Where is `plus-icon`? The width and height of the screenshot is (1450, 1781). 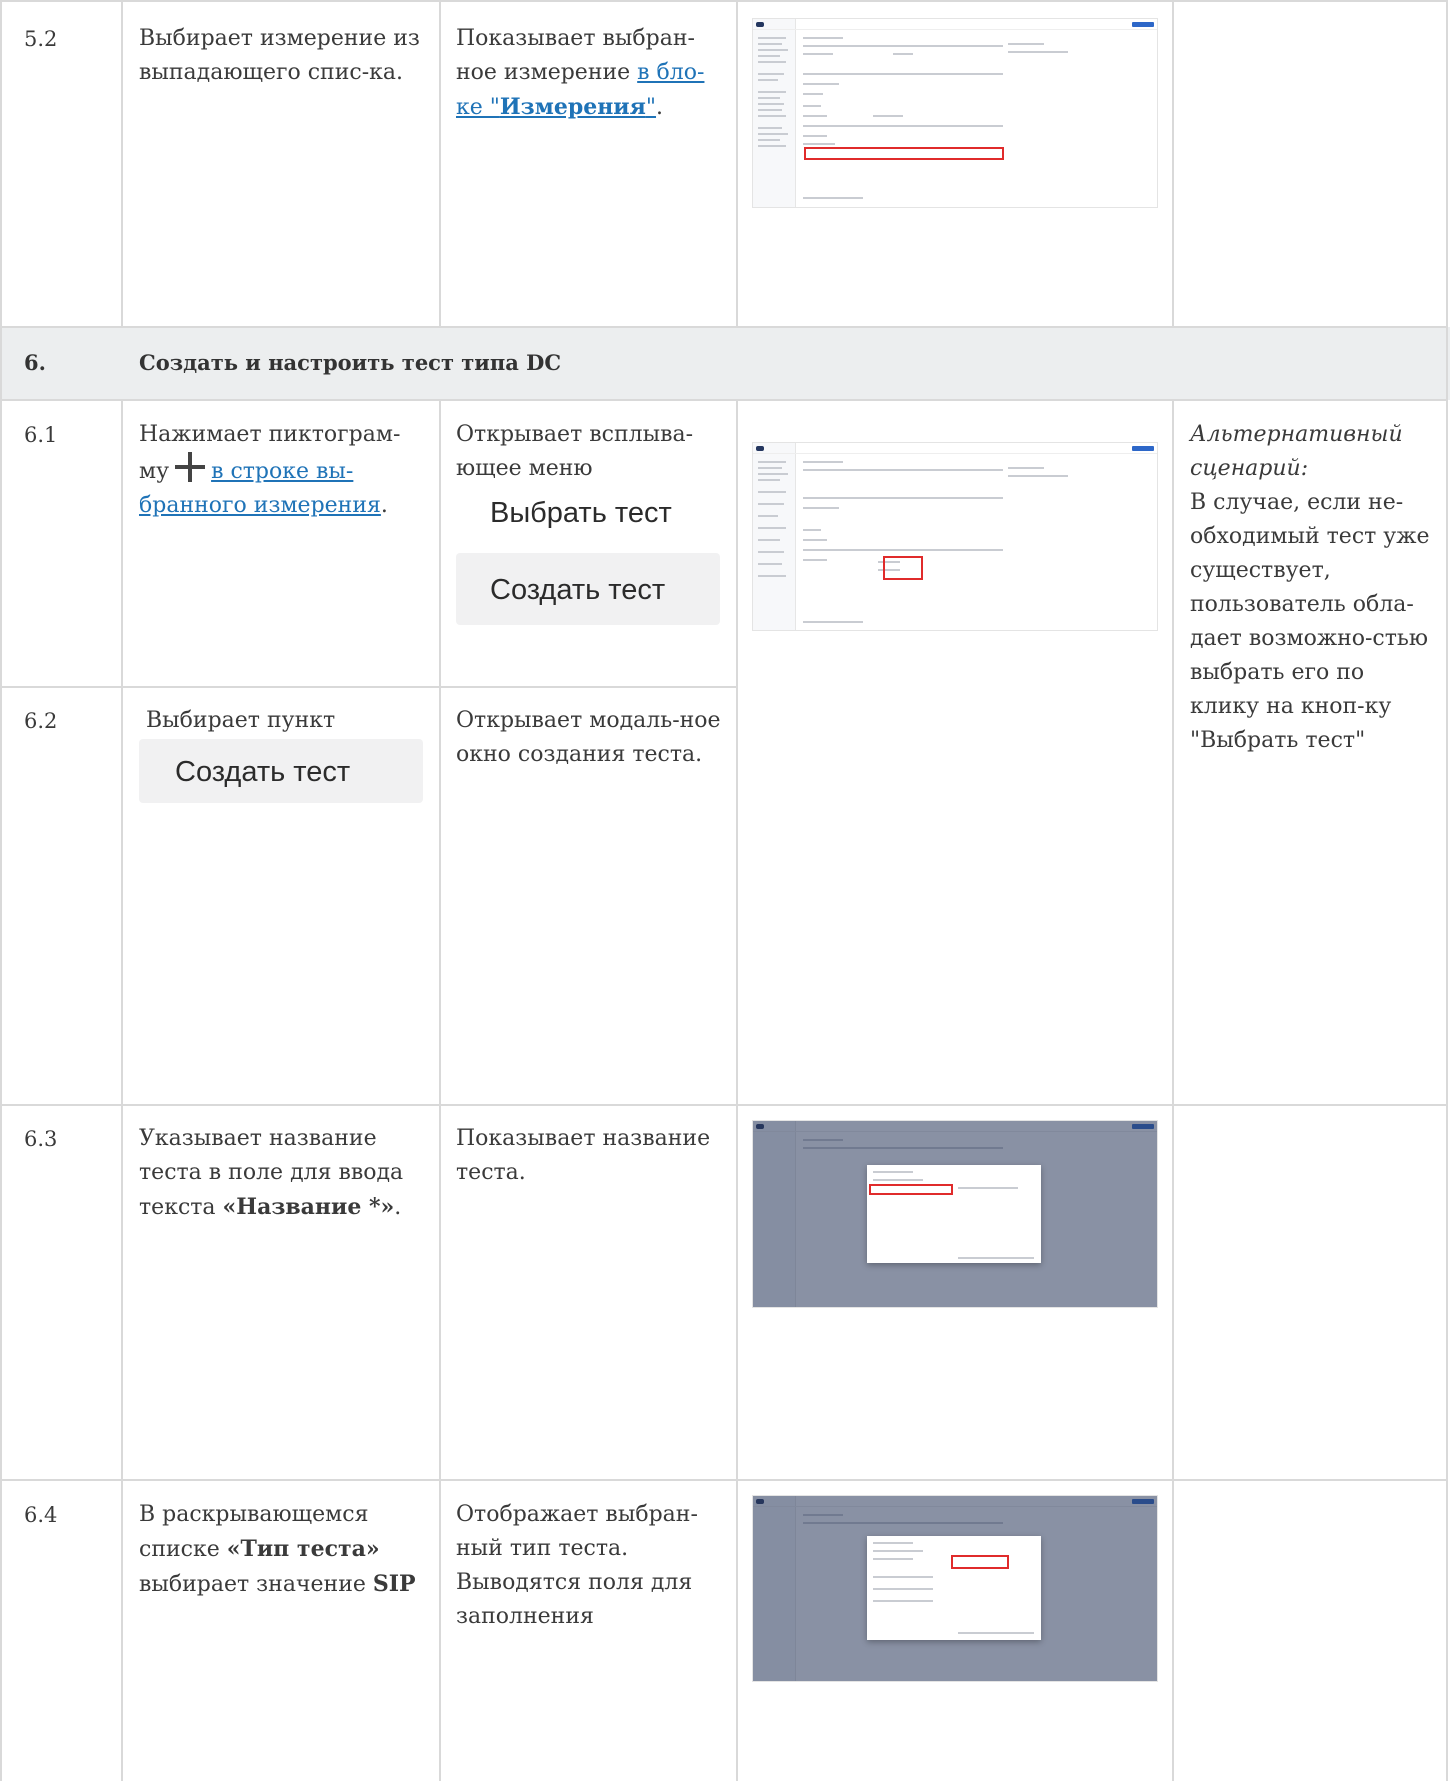 plus-icon is located at coordinates (190, 467).